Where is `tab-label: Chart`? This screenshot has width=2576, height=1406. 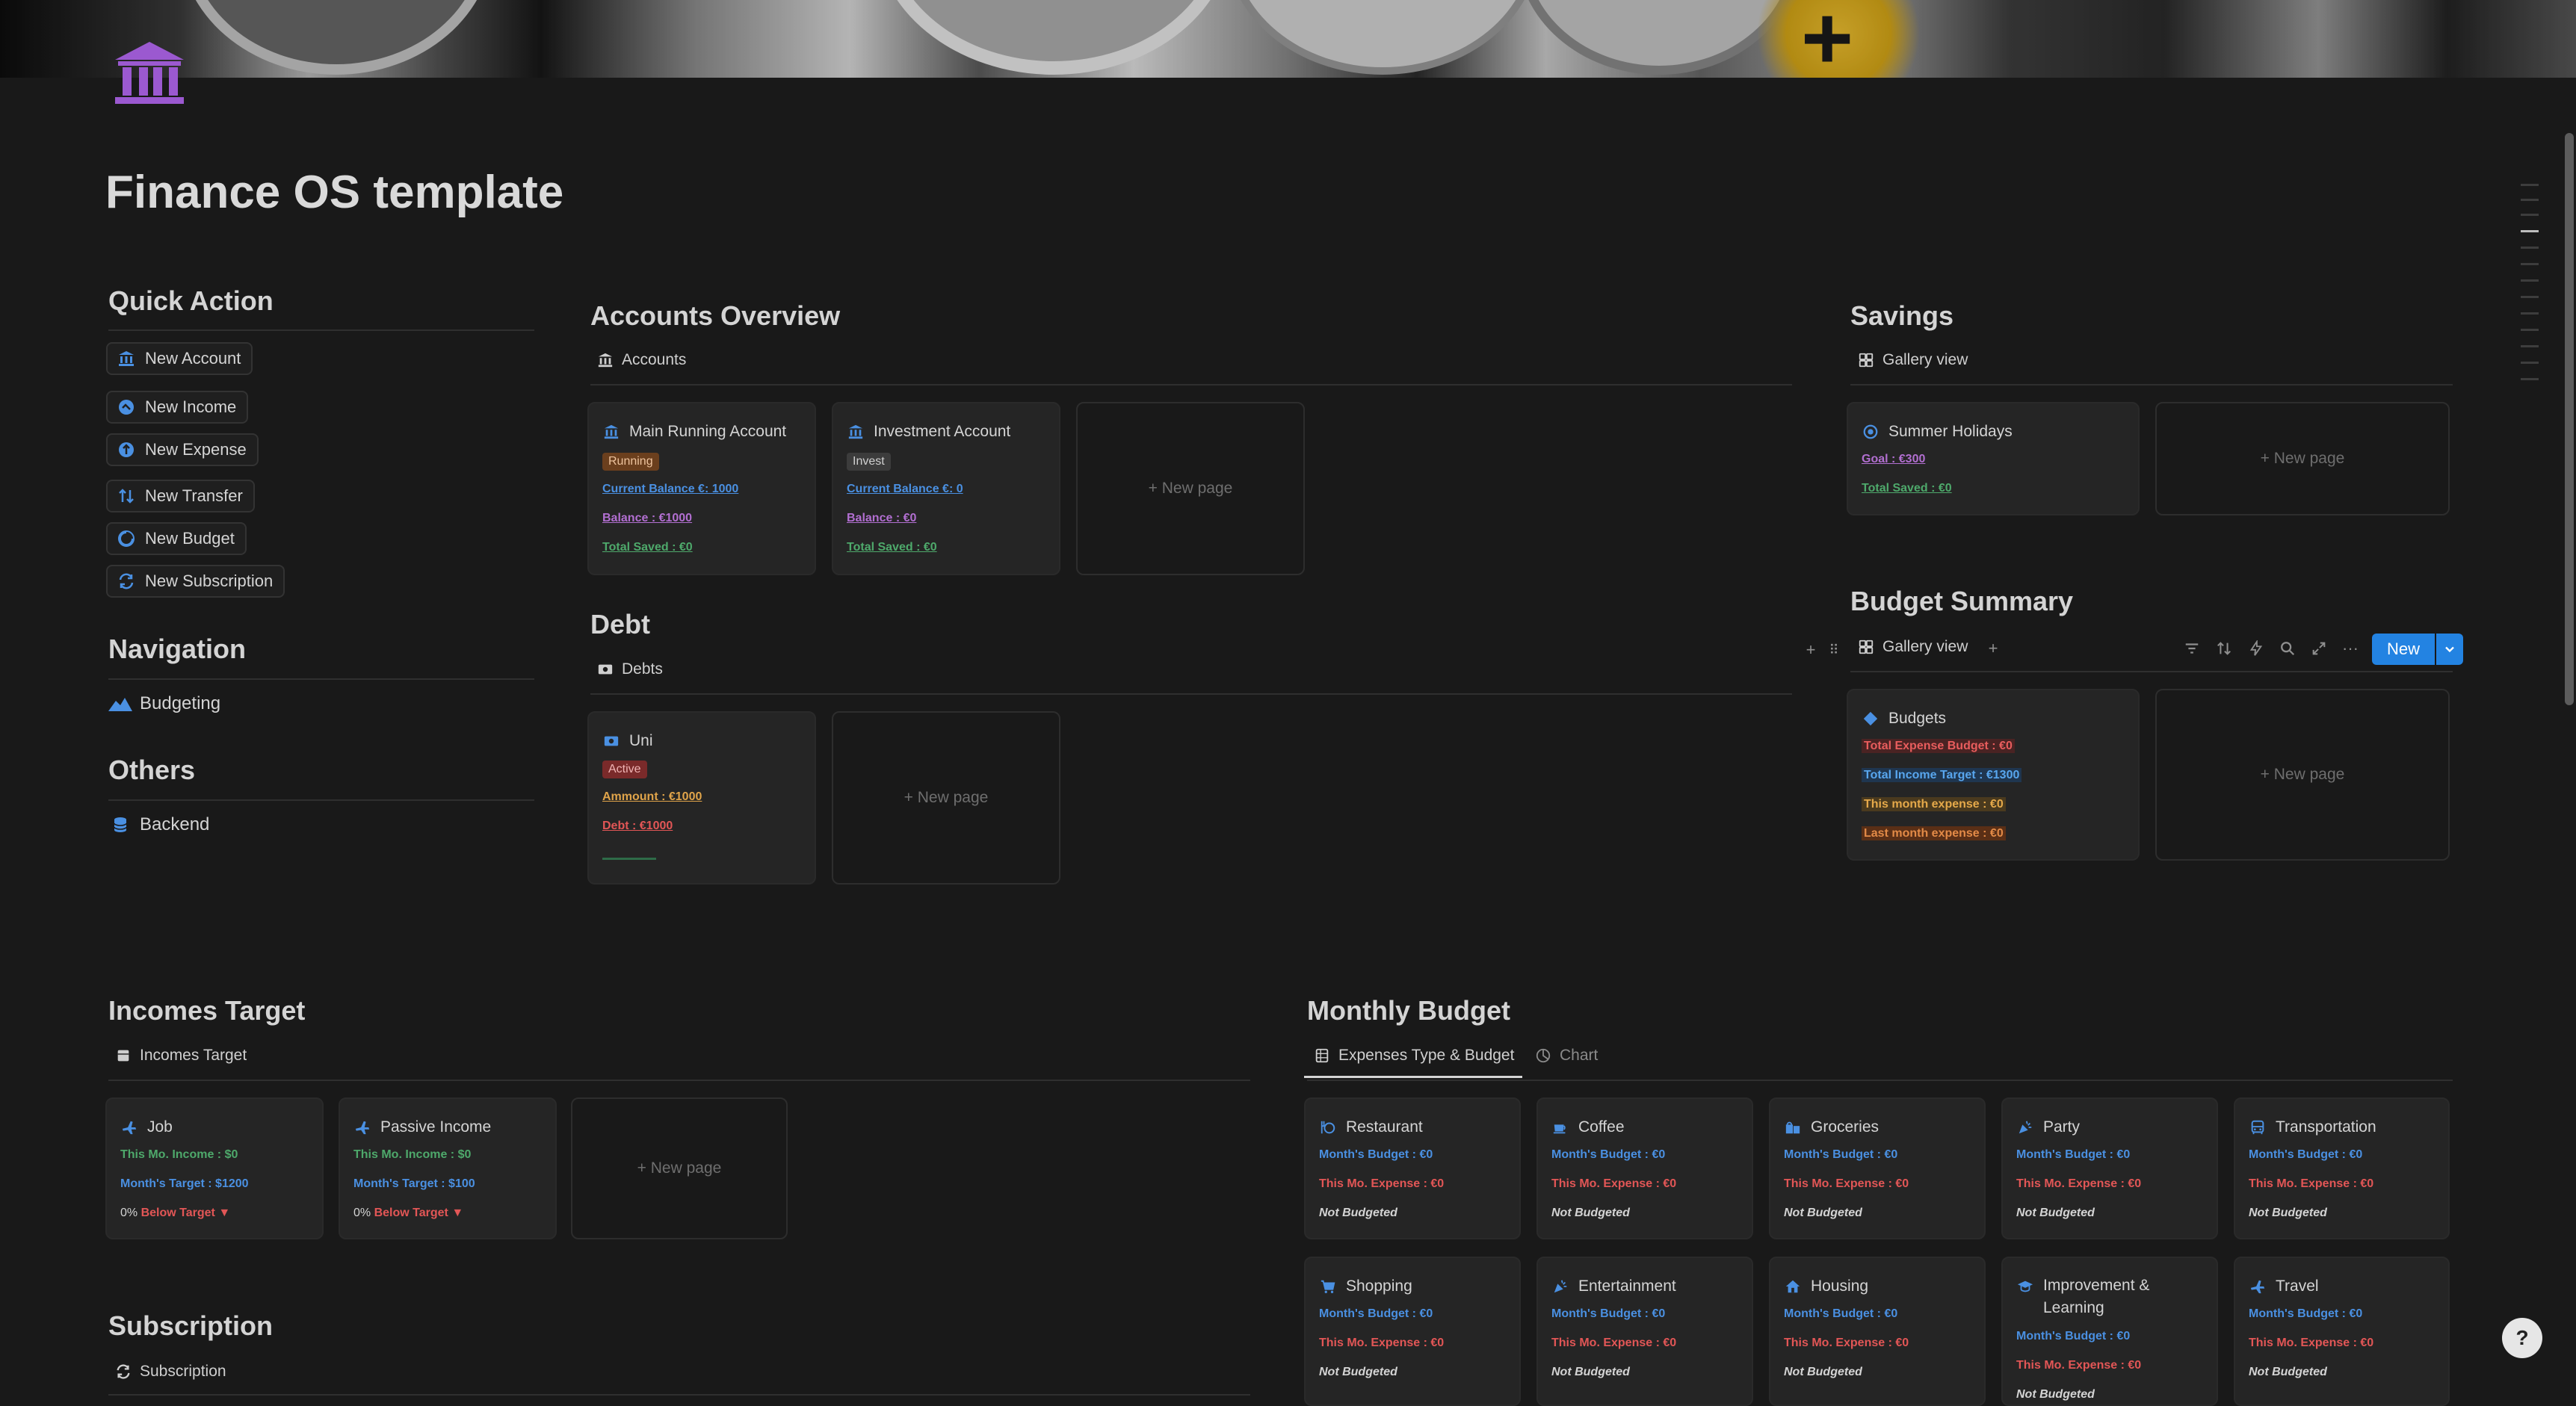 tab-label: Chart is located at coordinates (1579, 1055).